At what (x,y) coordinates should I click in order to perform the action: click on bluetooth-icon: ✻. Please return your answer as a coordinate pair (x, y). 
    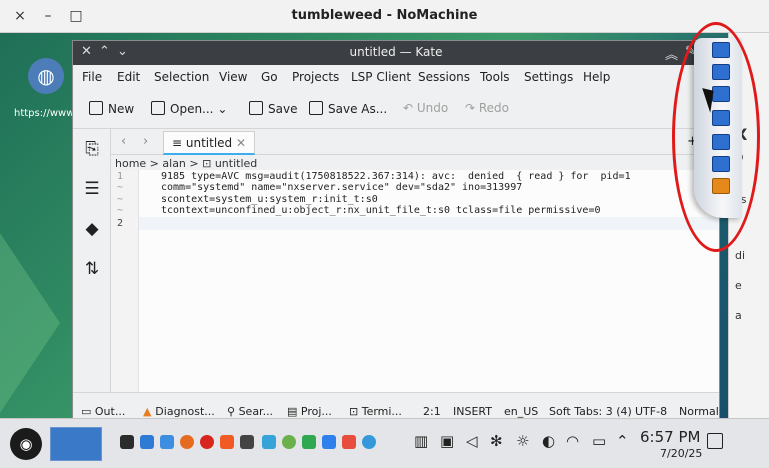
    Looking at the image, I should click on (496, 441).